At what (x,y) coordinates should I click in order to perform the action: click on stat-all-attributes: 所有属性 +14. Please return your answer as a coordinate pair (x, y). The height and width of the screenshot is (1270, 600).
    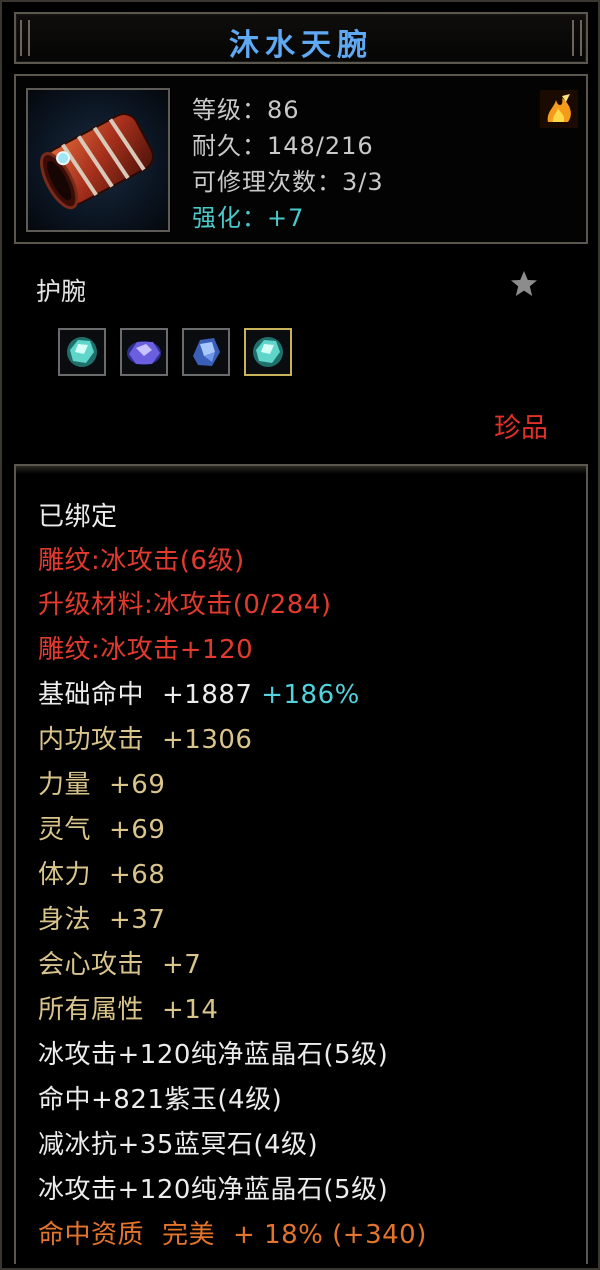
    Looking at the image, I should click on (128, 1007).